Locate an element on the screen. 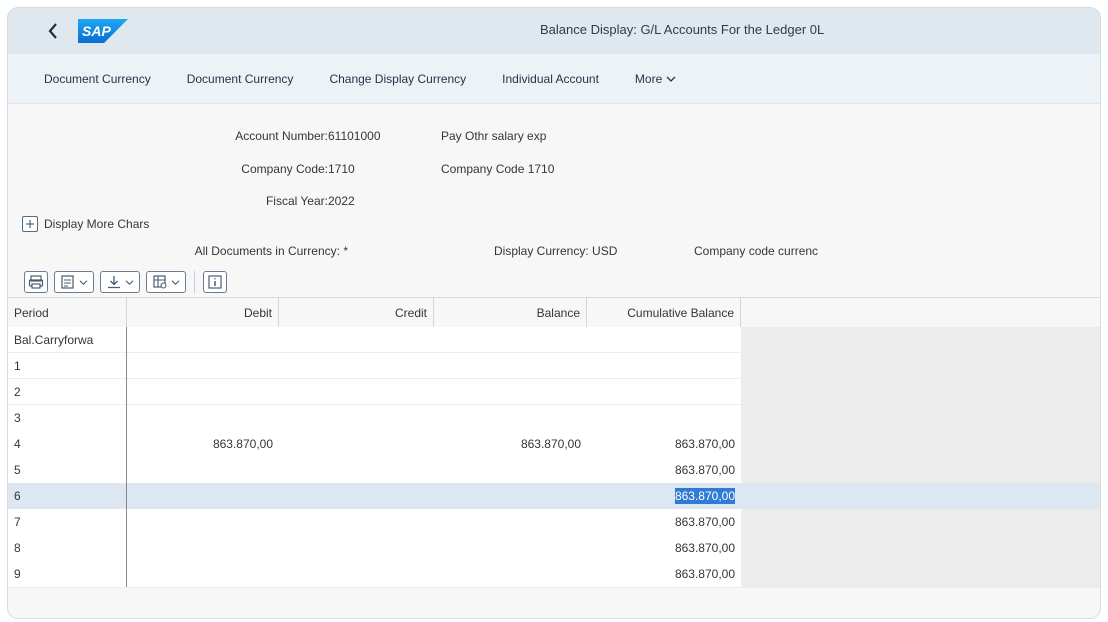 This screenshot has height=622, width=1108. svg-text: SAP is located at coordinates (96, 31).